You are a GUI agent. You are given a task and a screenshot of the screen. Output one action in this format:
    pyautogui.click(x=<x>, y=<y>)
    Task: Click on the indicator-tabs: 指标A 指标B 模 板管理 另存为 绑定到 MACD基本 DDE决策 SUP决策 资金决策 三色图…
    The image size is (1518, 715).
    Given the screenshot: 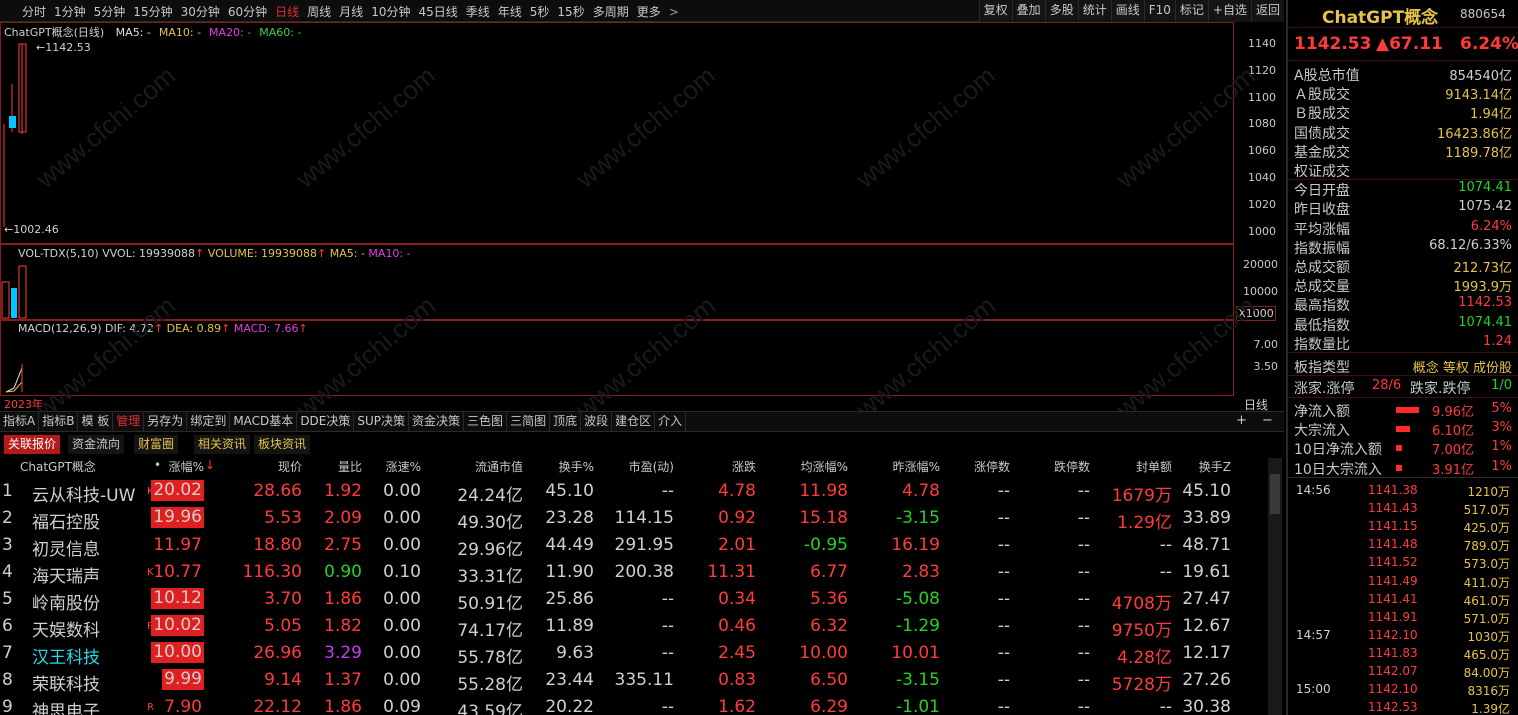 What is the action you would take?
    pyautogui.click(x=642, y=421)
    